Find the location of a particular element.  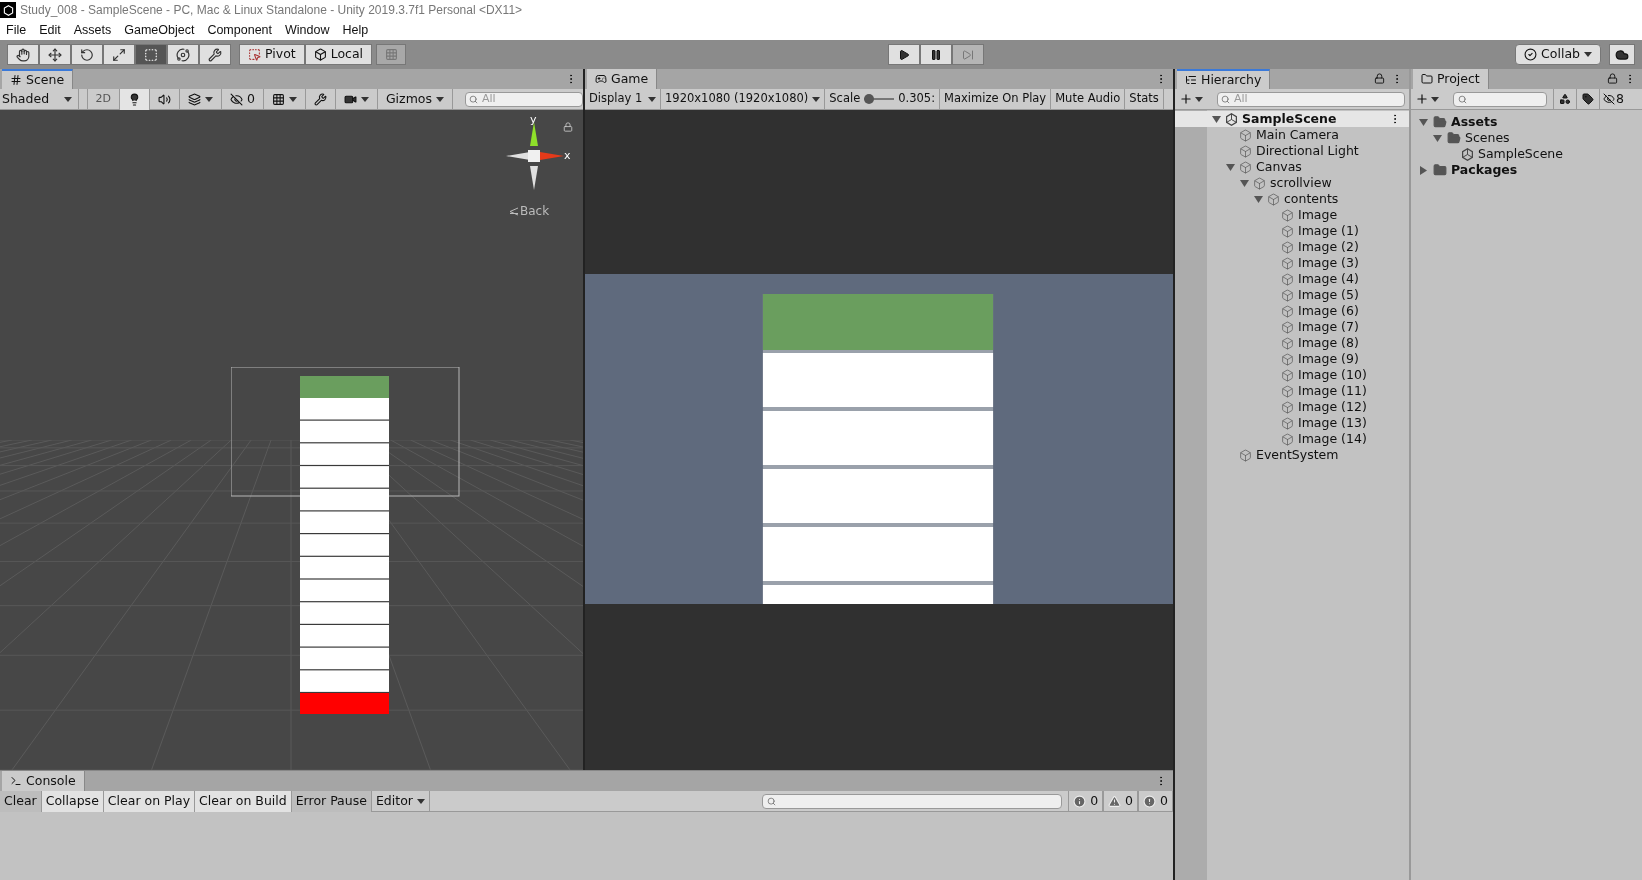

hierarchy-item: contents is located at coordinates (1292, 199).